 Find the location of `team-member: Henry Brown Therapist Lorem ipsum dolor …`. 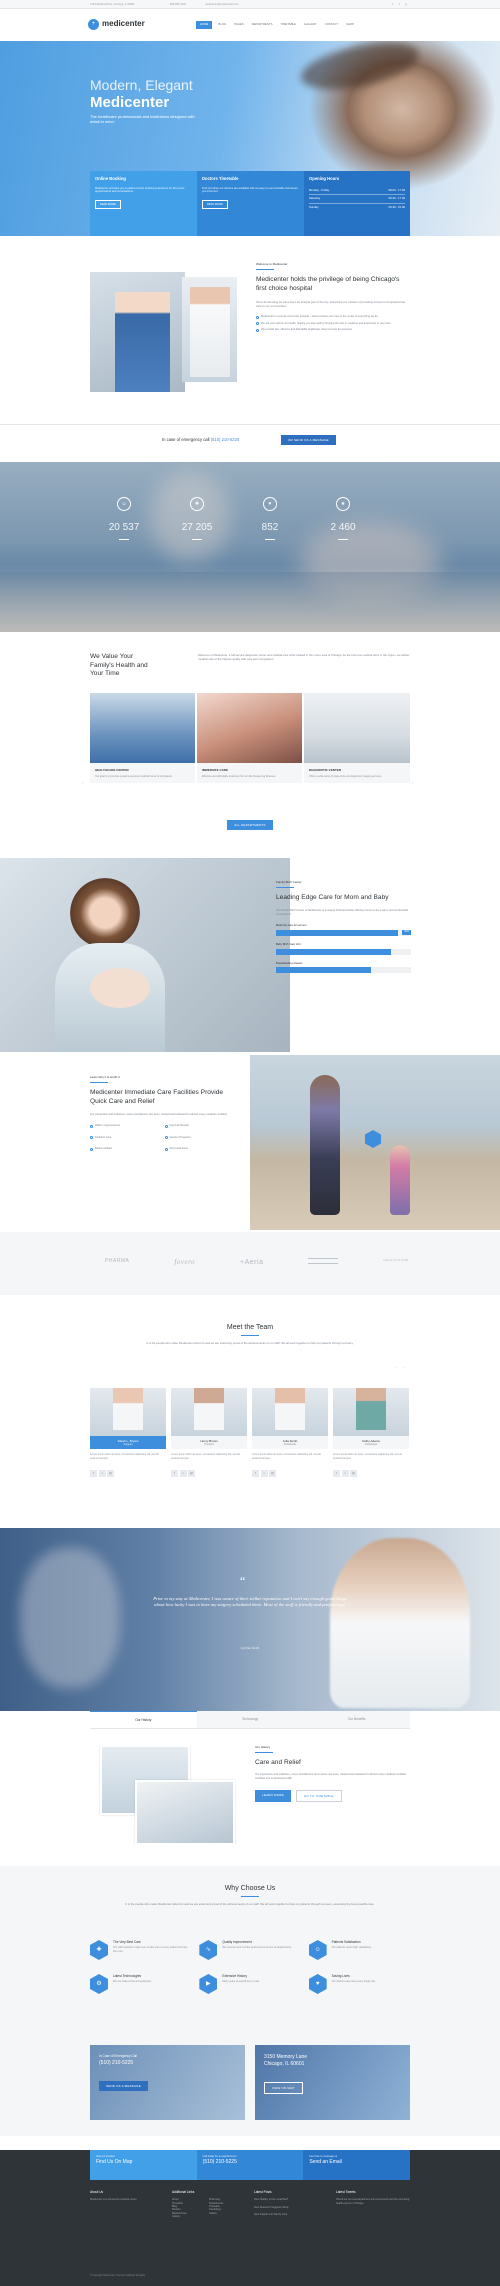

team-member: Henry Brown Therapist Lorem ipsum dolor … is located at coordinates (209, 1430).